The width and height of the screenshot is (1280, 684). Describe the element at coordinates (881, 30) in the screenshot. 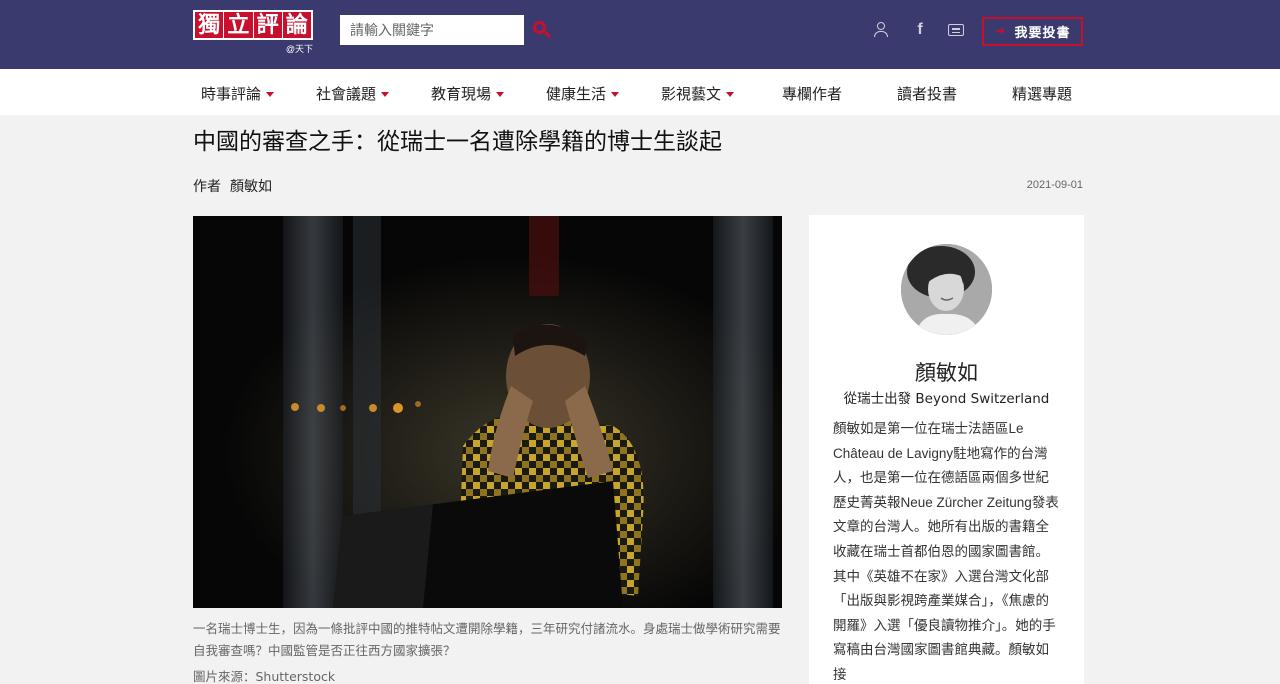

I see `user-icon` at that location.